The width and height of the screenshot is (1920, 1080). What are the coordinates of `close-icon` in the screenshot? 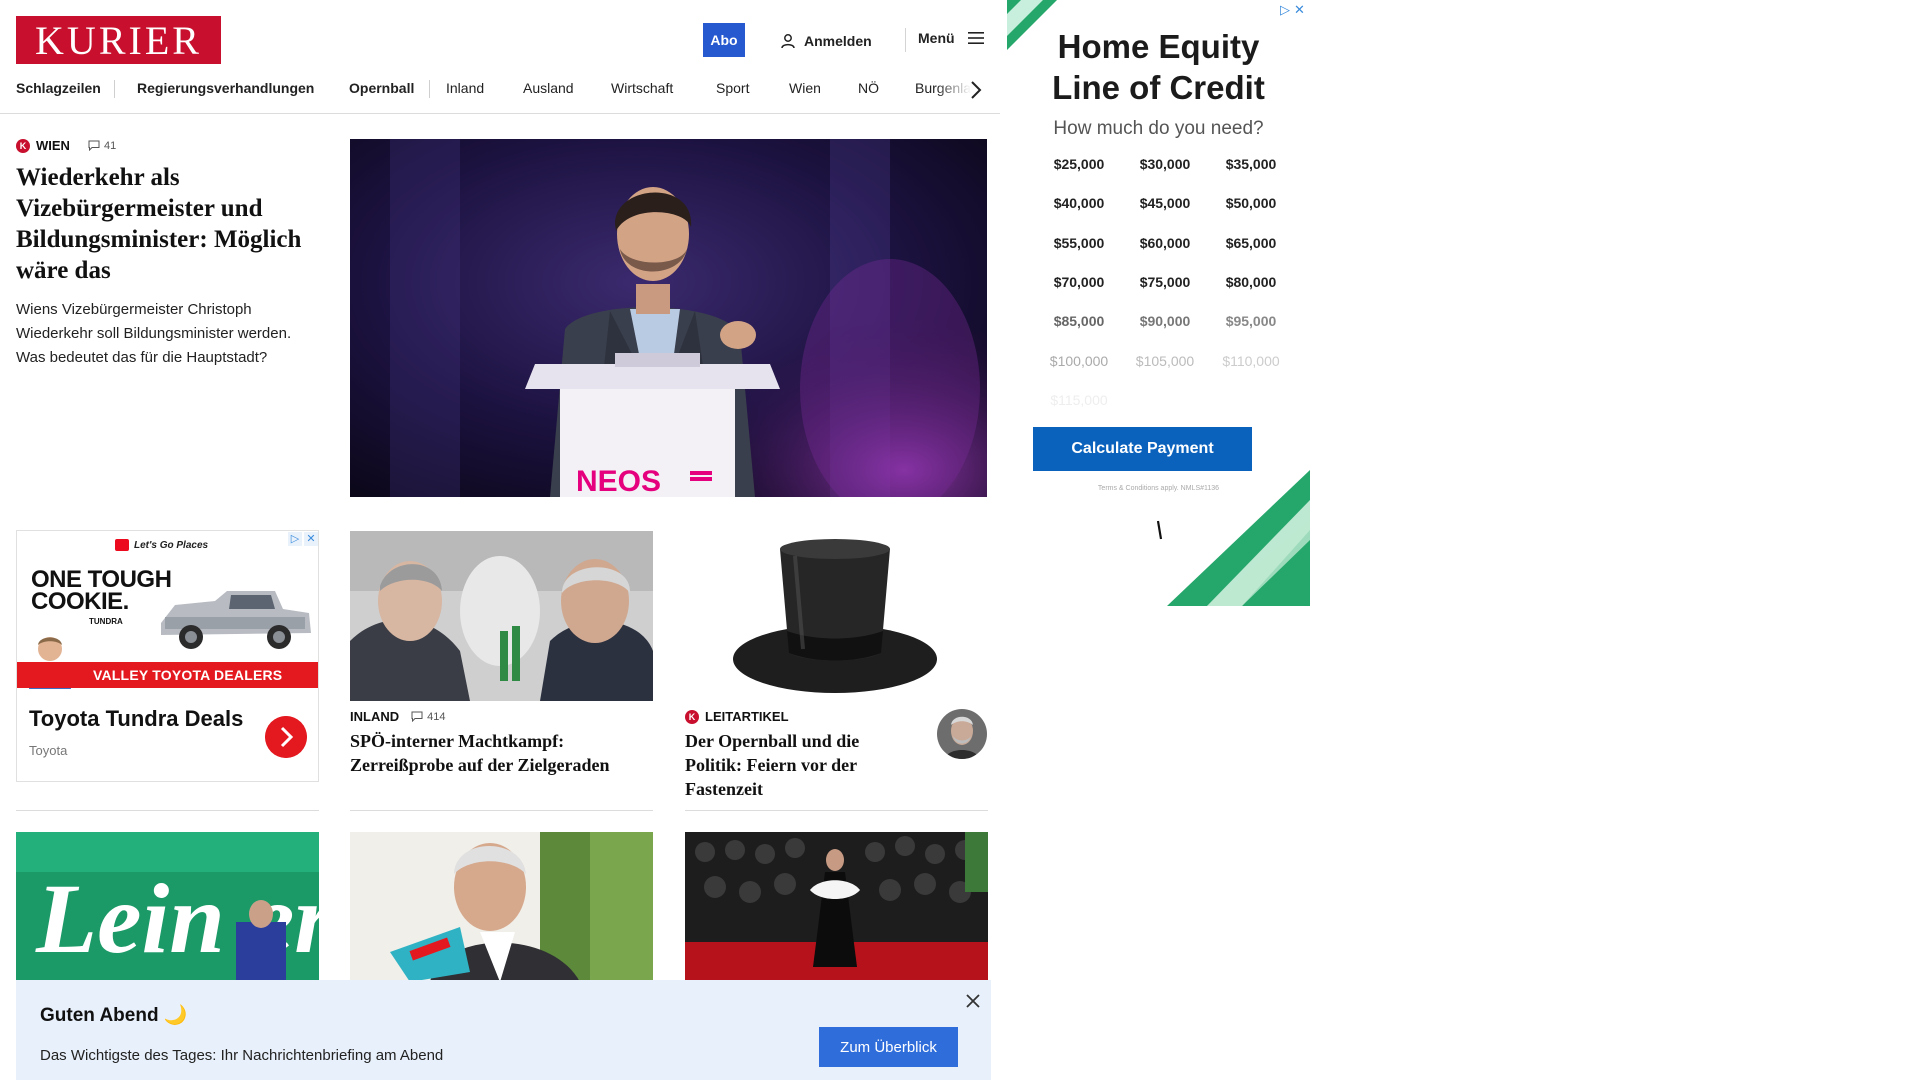 It's located at (973, 1001).